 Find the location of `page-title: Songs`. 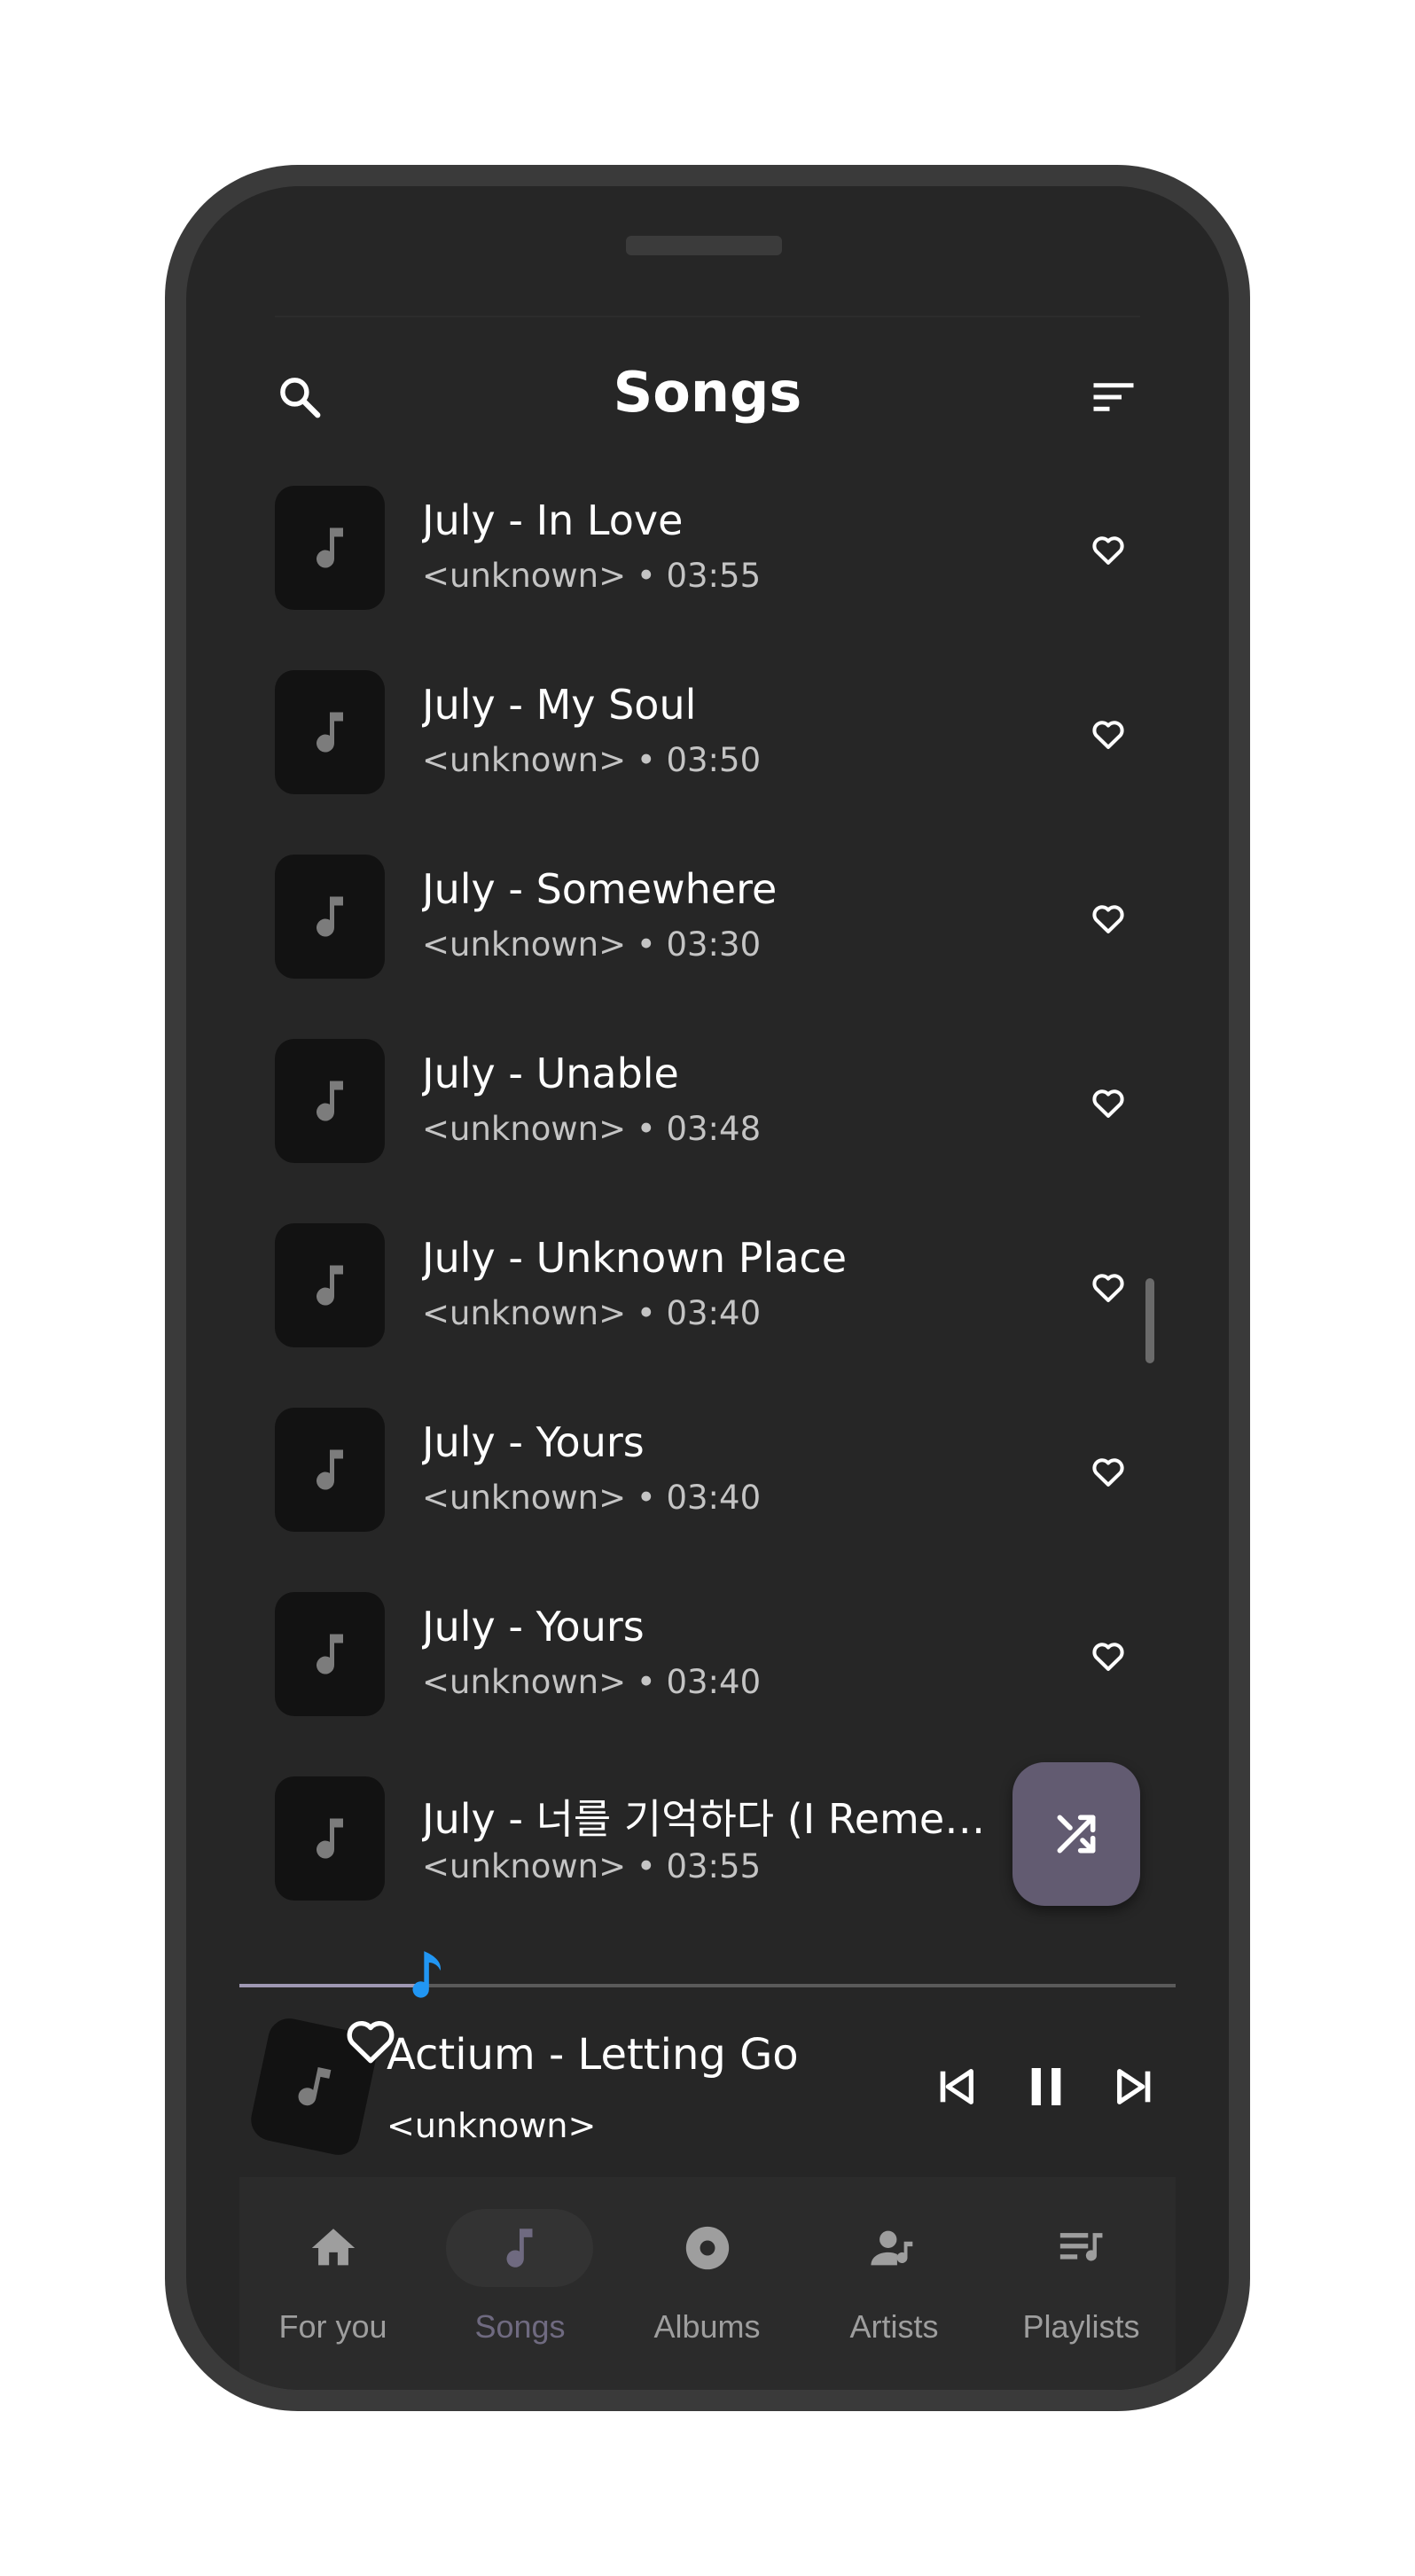

page-title: Songs is located at coordinates (707, 392).